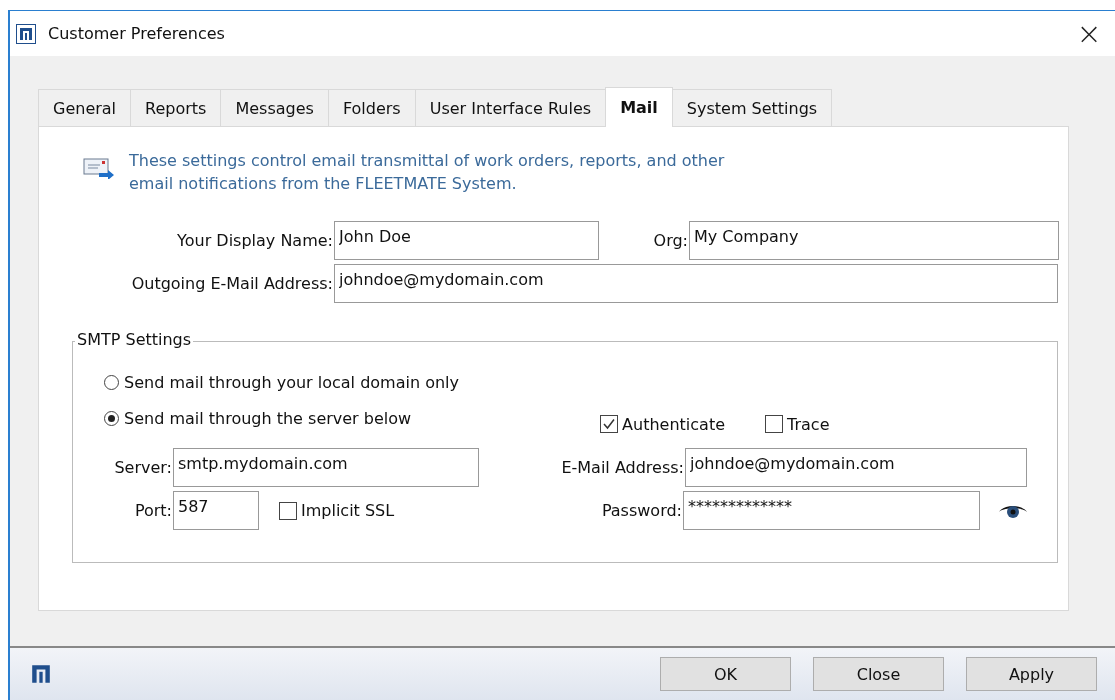 The width and height of the screenshot is (1115, 700). I want to click on smtp-email-field: johndoe@mydomain.com, so click(856, 467).